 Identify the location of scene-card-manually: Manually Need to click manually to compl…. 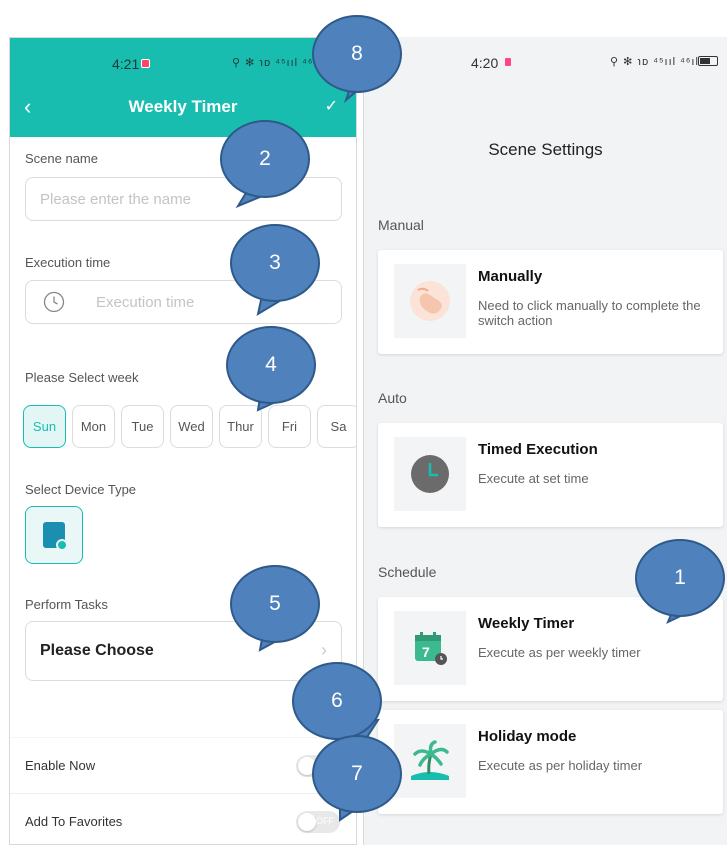
(550, 302).